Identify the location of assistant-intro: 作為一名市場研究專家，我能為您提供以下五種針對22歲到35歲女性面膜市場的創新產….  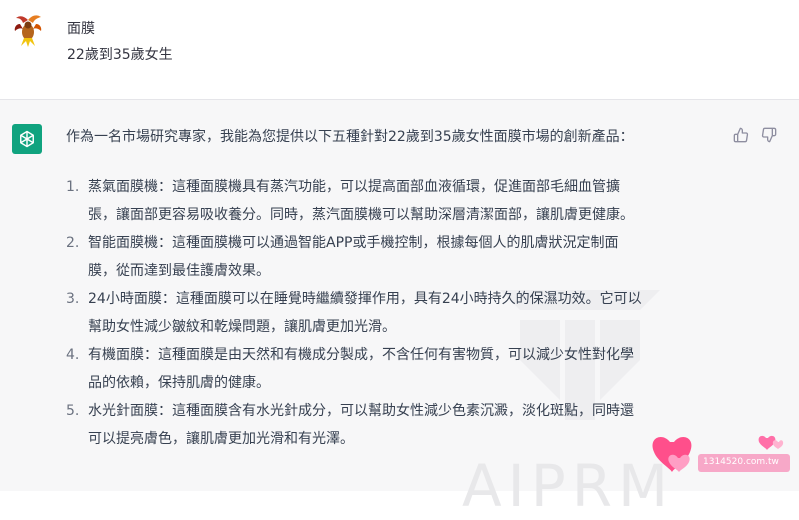
(350, 137).